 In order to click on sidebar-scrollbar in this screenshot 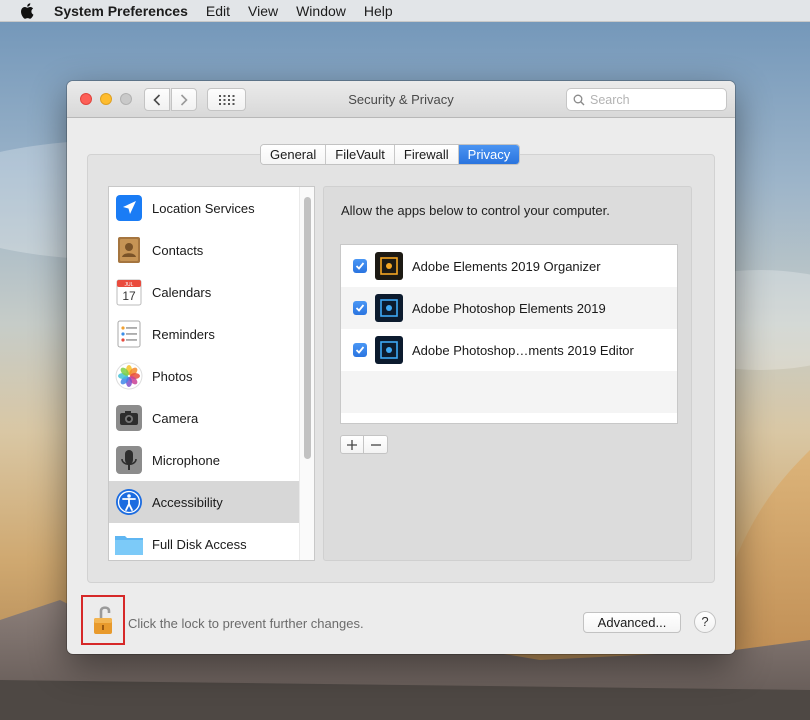, I will do `click(306, 373)`.